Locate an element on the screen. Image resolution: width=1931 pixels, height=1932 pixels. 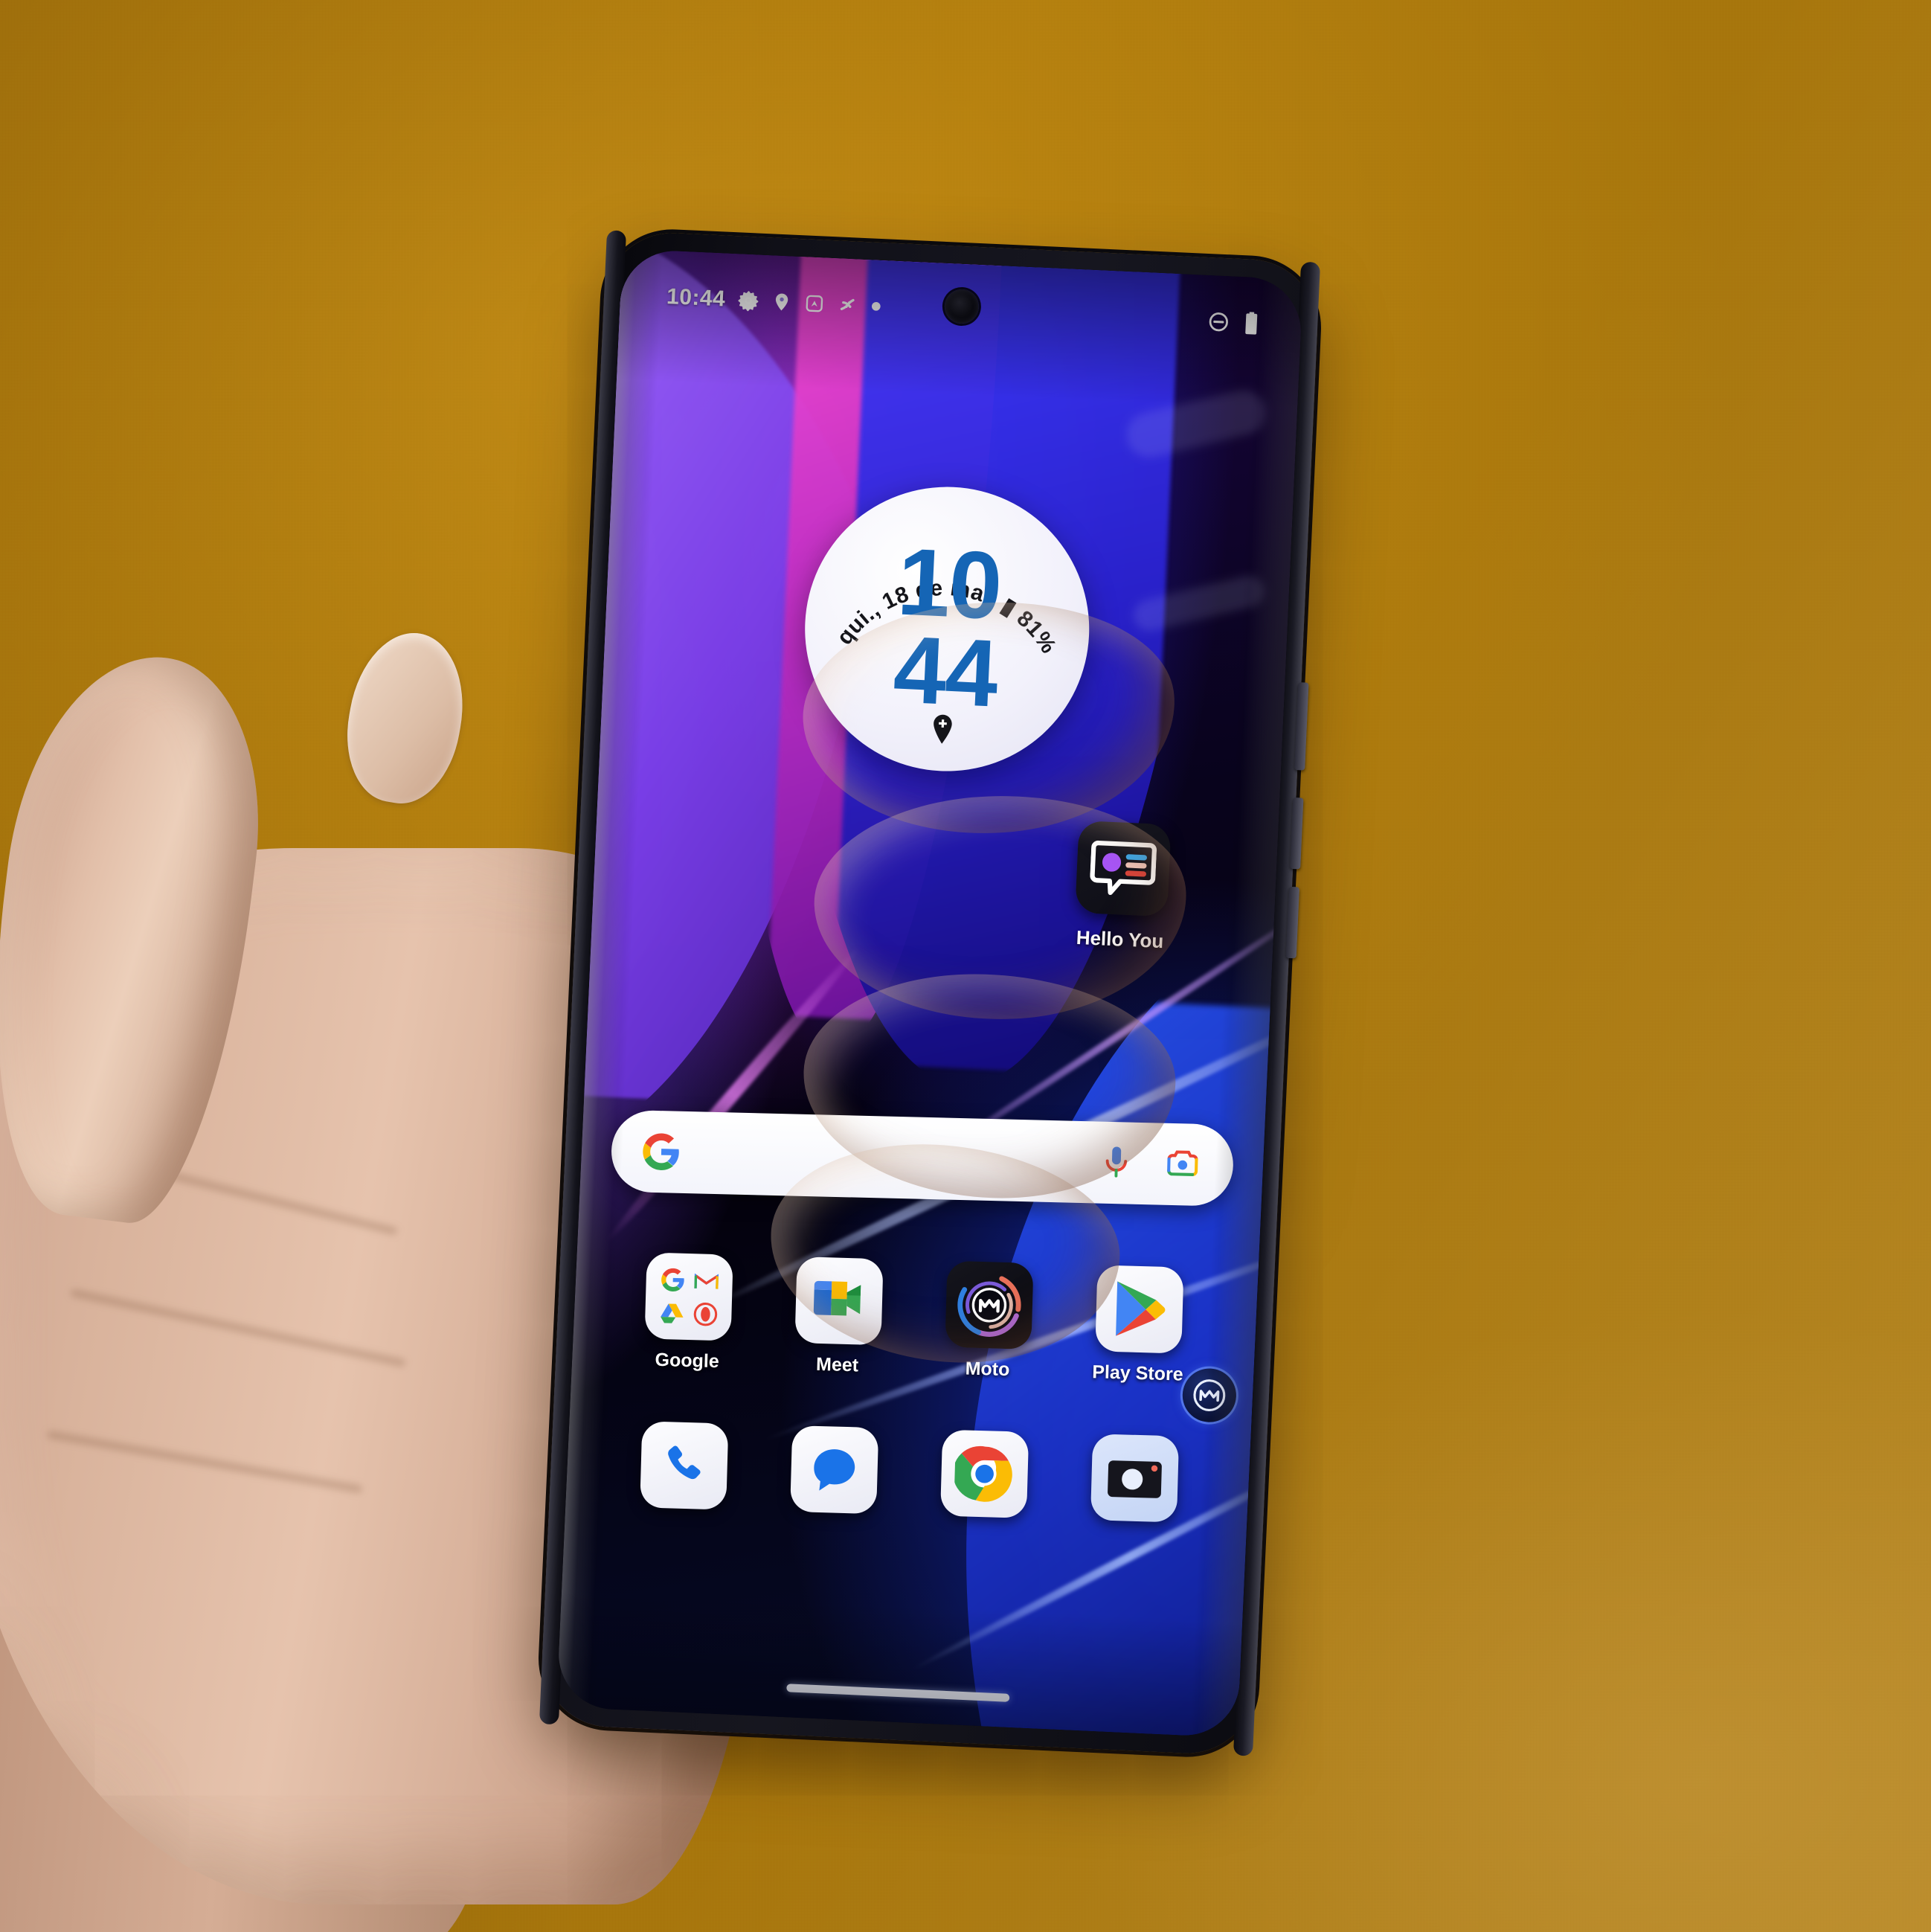
app-label: Meet is located at coordinates (837, 1364).